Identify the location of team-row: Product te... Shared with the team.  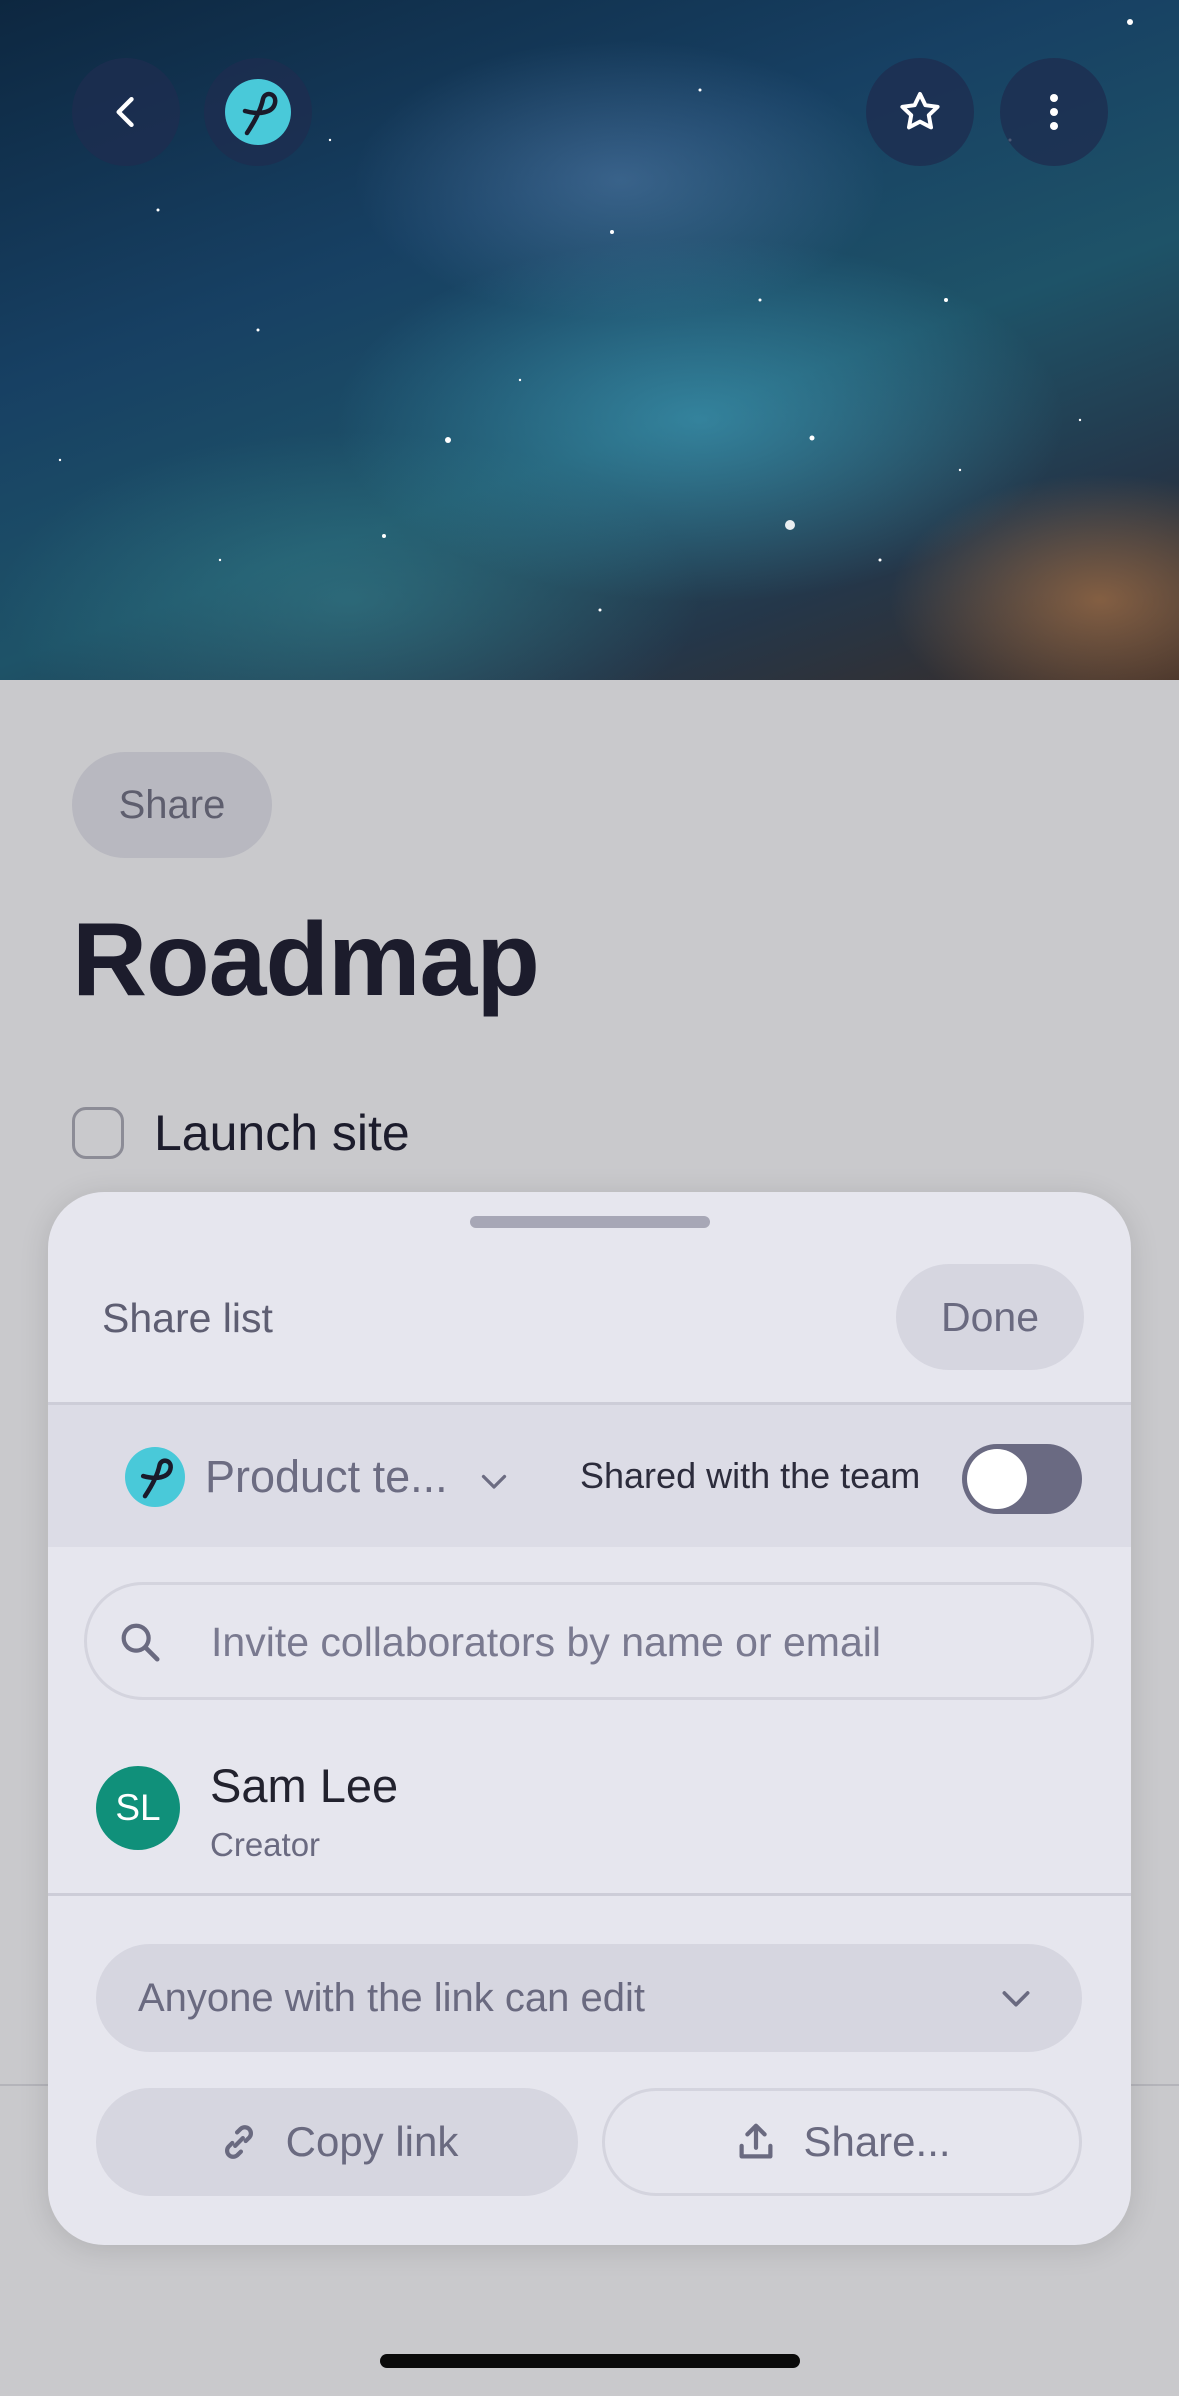
(589, 1476).